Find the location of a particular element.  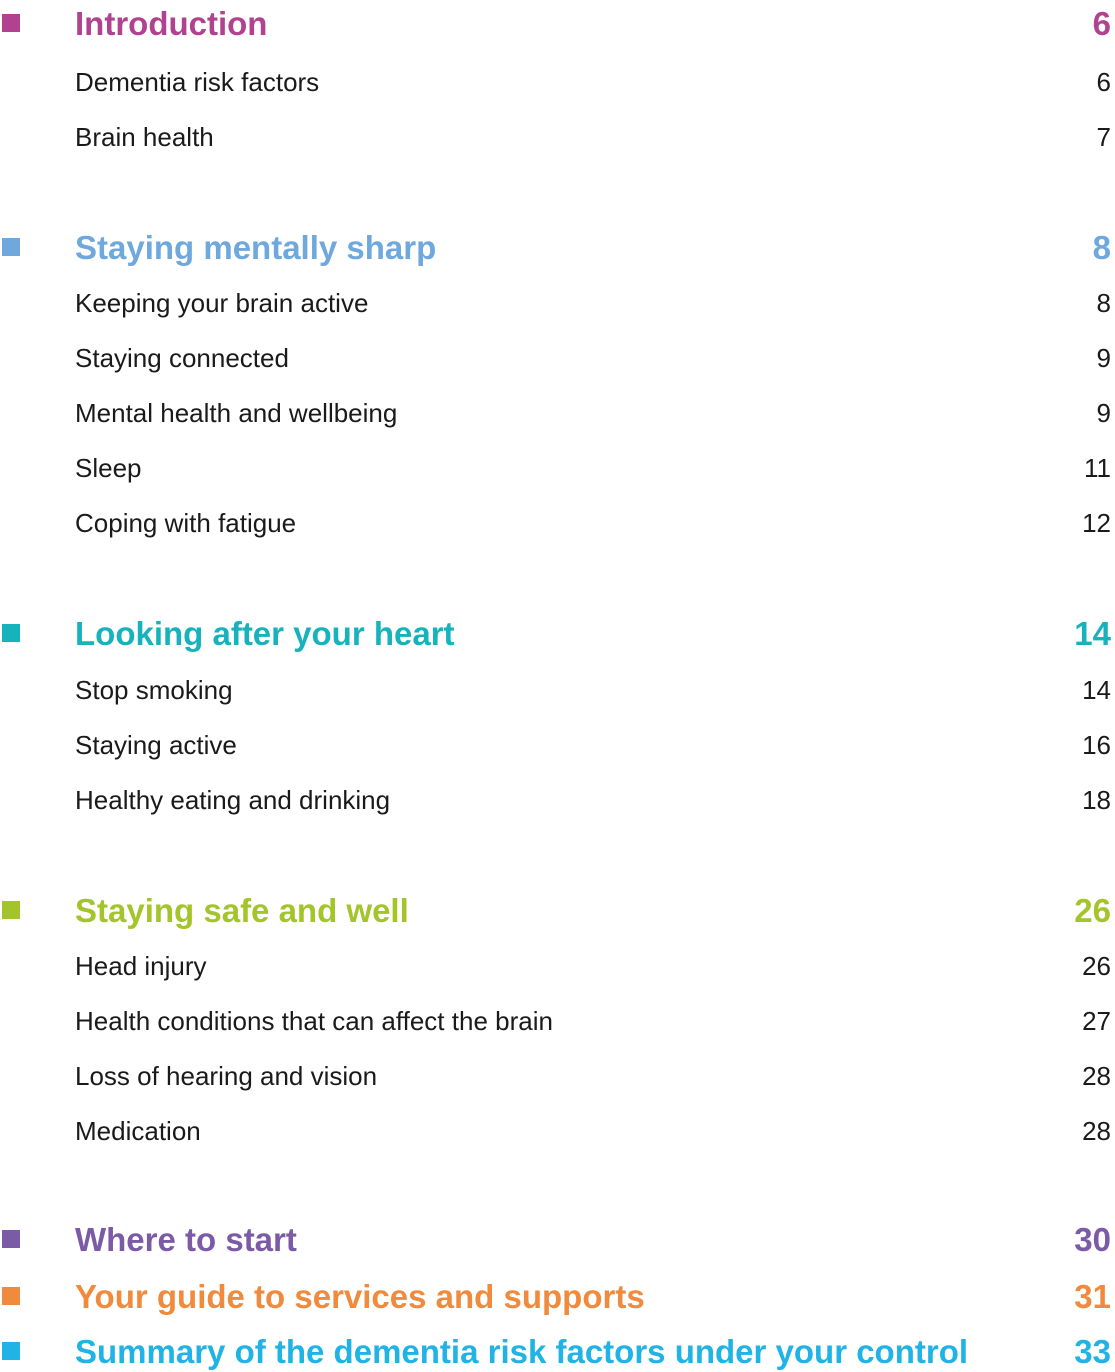

toc-item: Healthy eating and drinking 18 is located at coordinates (557, 800).